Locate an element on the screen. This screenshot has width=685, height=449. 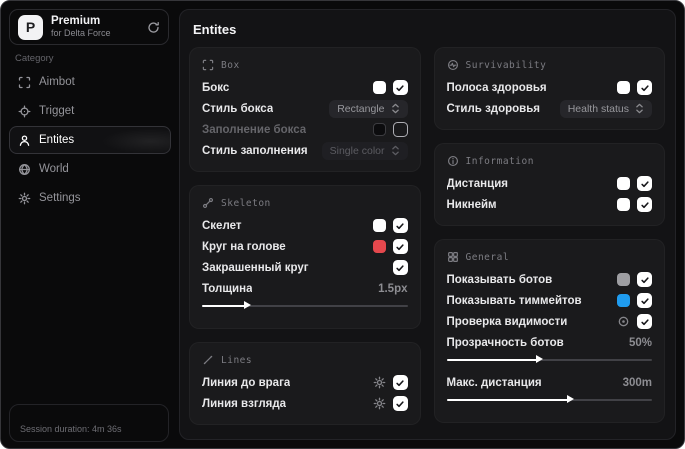
dropdown-value: Single color is located at coordinates (357, 150).